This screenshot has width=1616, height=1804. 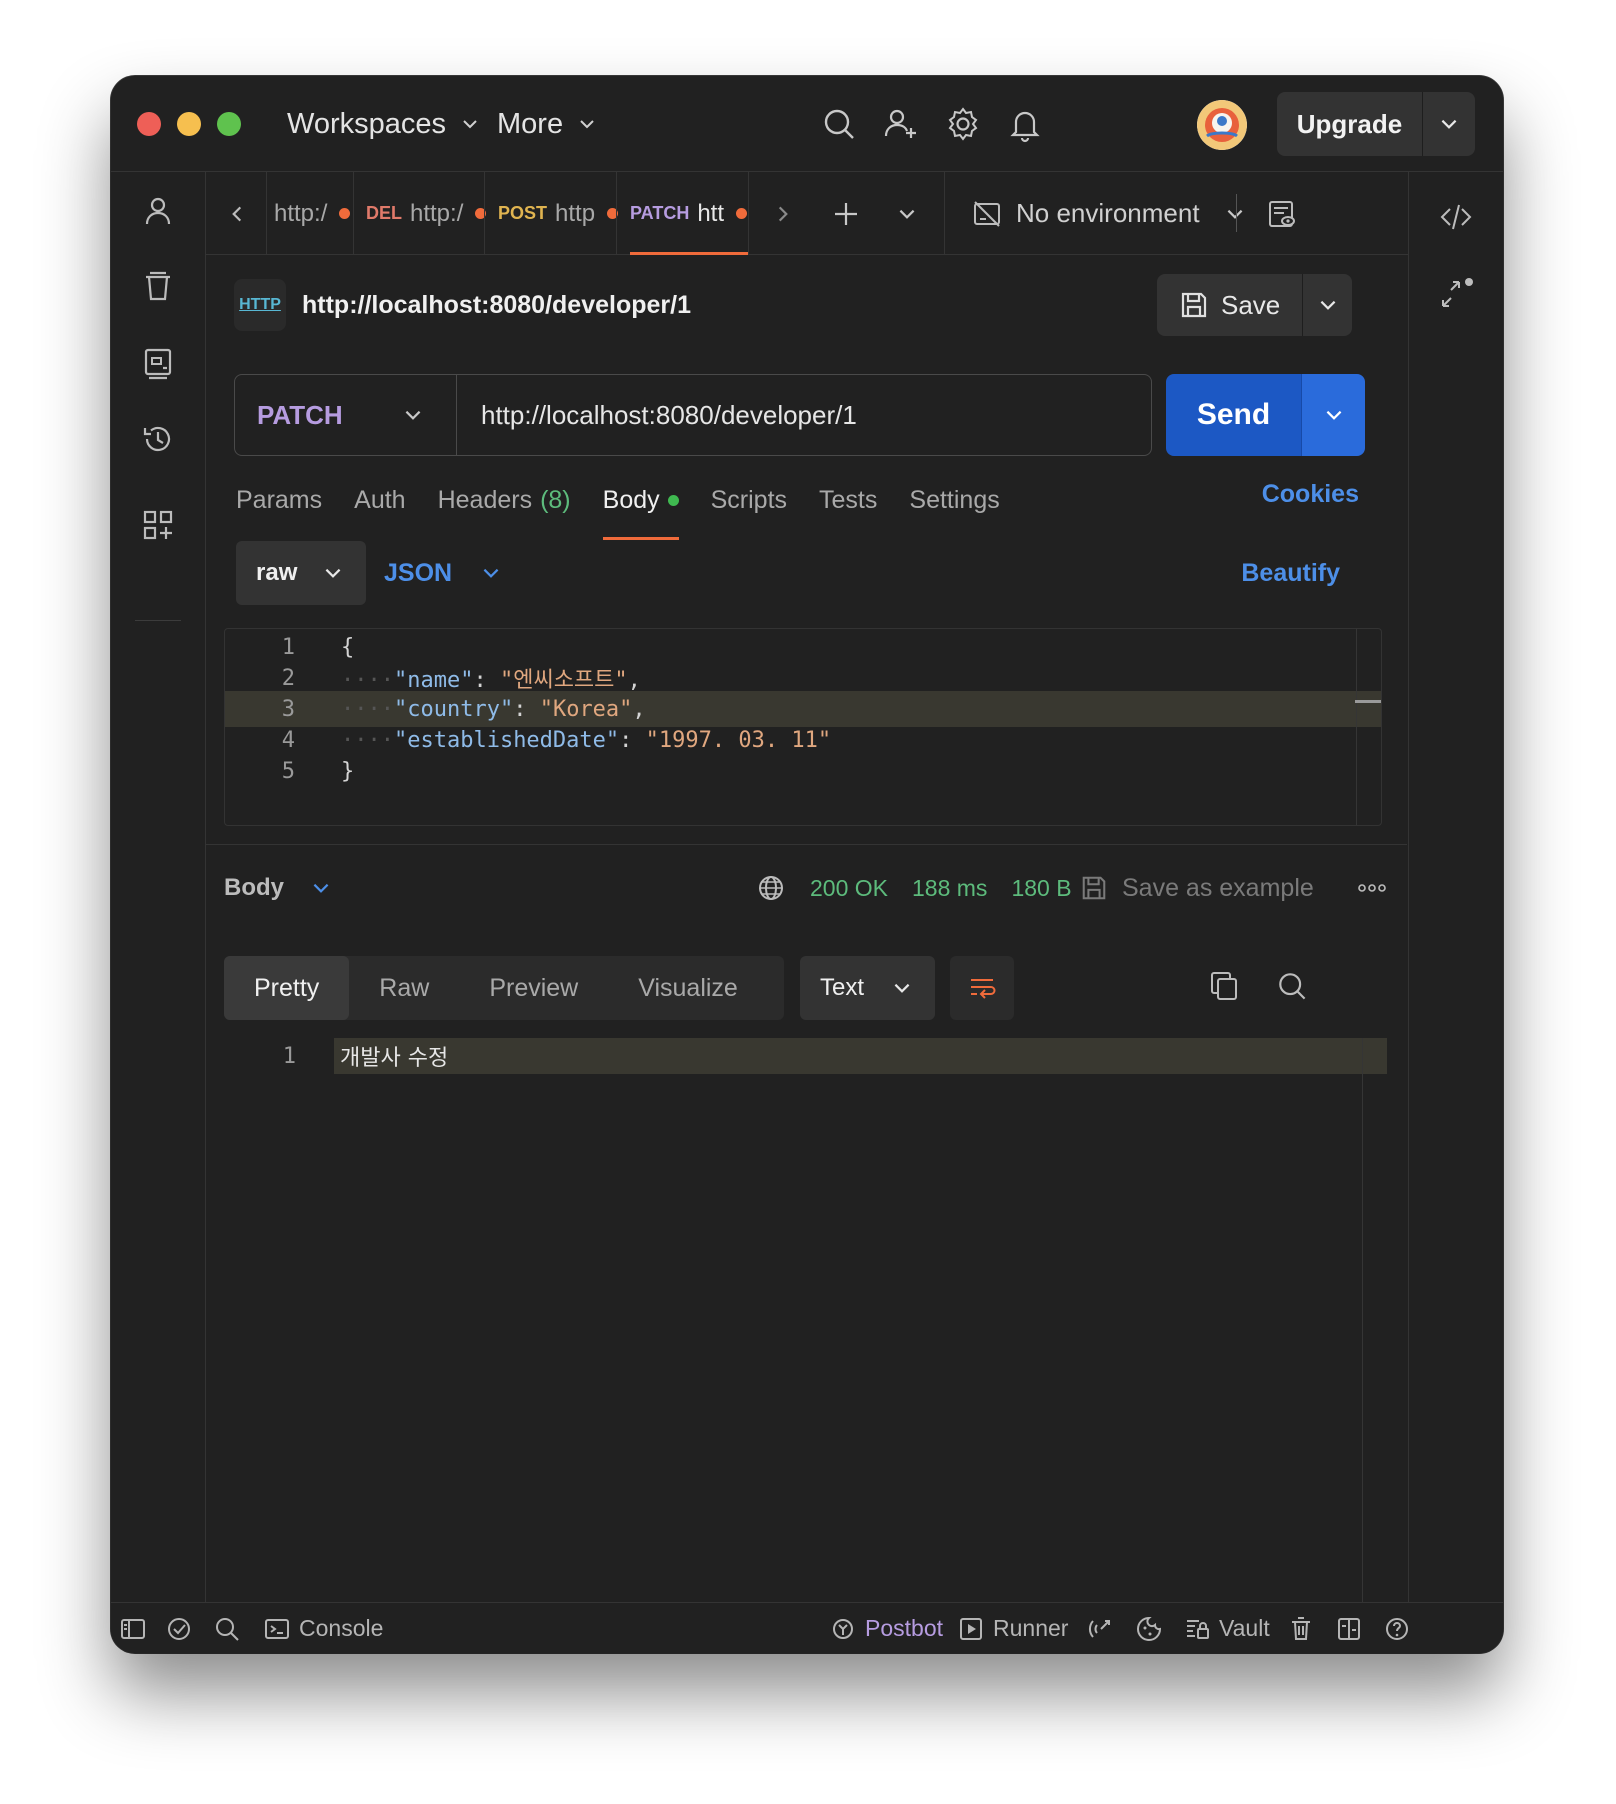 What do you see at coordinates (189, 124) in the screenshot?
I see `minimize-window-button` at bounding box center [189, 124].